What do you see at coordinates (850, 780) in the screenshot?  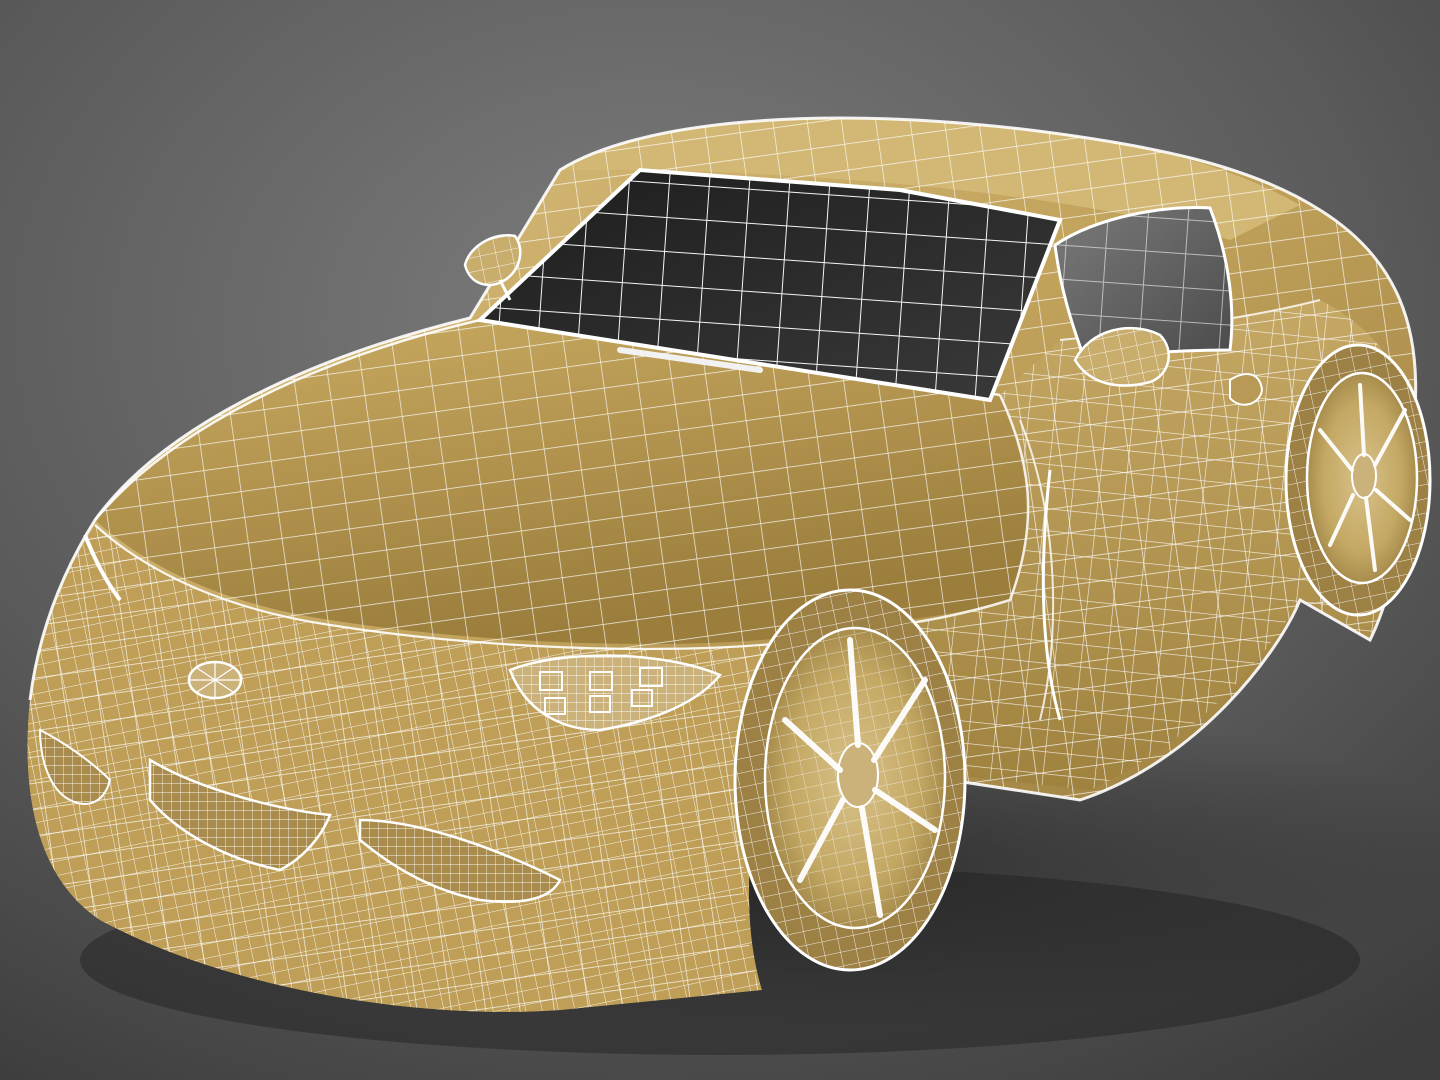 I see `front-wheel` at bounding box center [850, 780].